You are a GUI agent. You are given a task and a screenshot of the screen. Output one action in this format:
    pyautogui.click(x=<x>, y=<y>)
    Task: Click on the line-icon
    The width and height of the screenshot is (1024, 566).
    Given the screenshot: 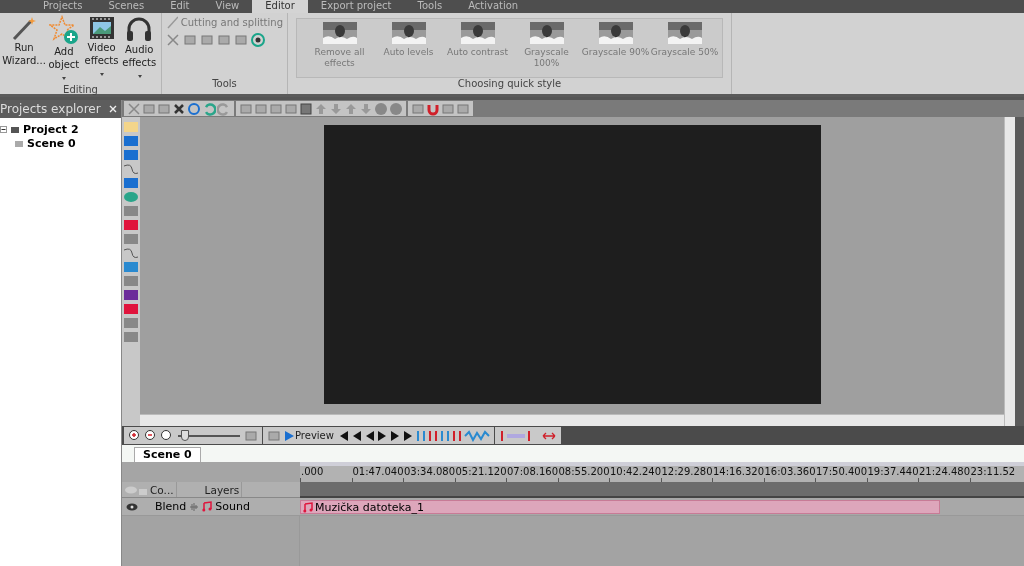 What is the action you would take?
    pyautogui.click(x=131, y=253)
    